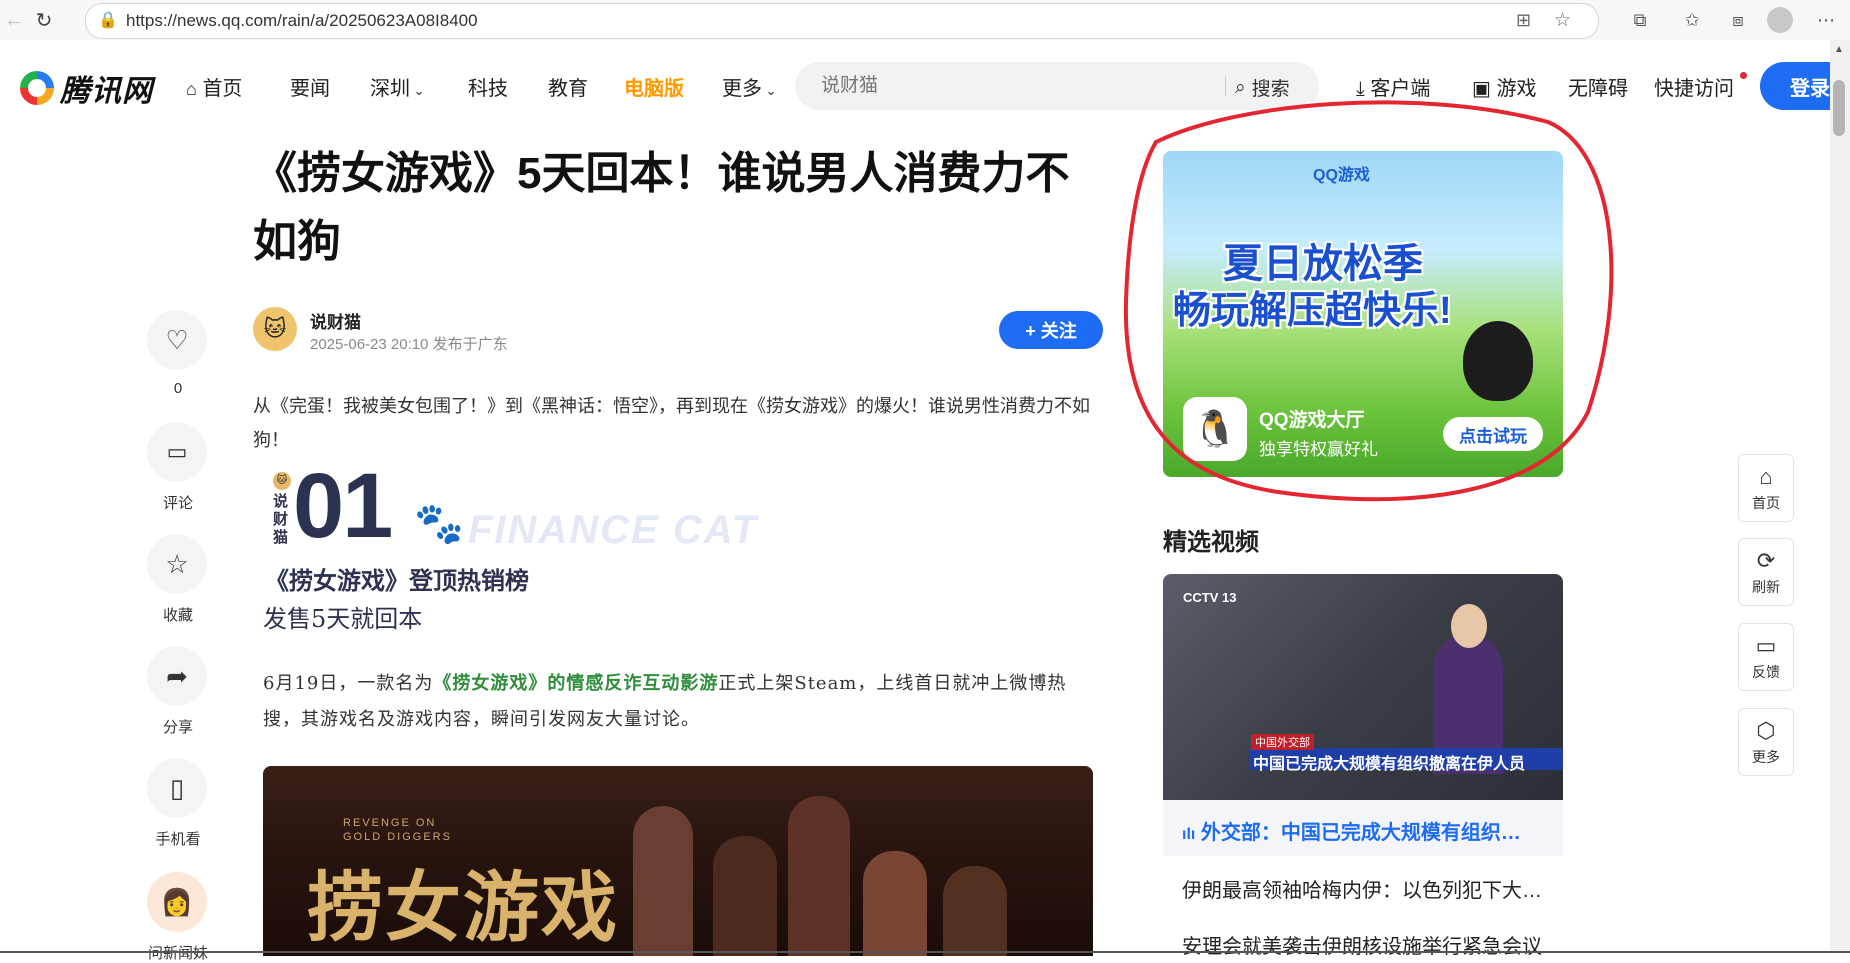 The image size is (1850, 963). Describe the element at coordinates (348, 683) in the screenshot. I see `paragraph-text: 6月19日，一款名为` at that location.